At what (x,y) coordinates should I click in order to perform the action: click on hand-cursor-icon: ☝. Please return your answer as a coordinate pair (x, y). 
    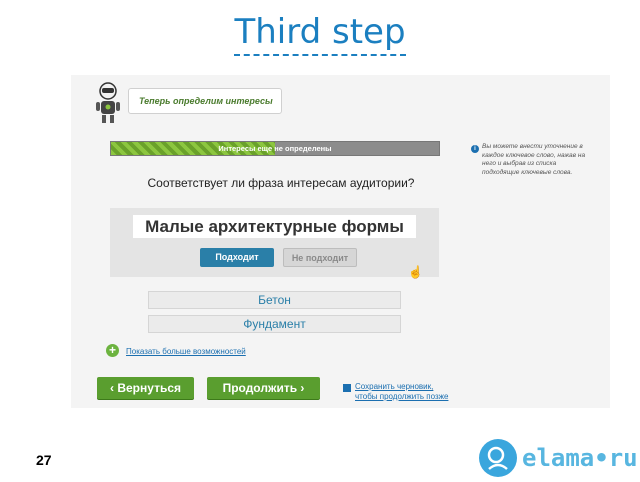
    Looking at the image, I should click on (415, 272).